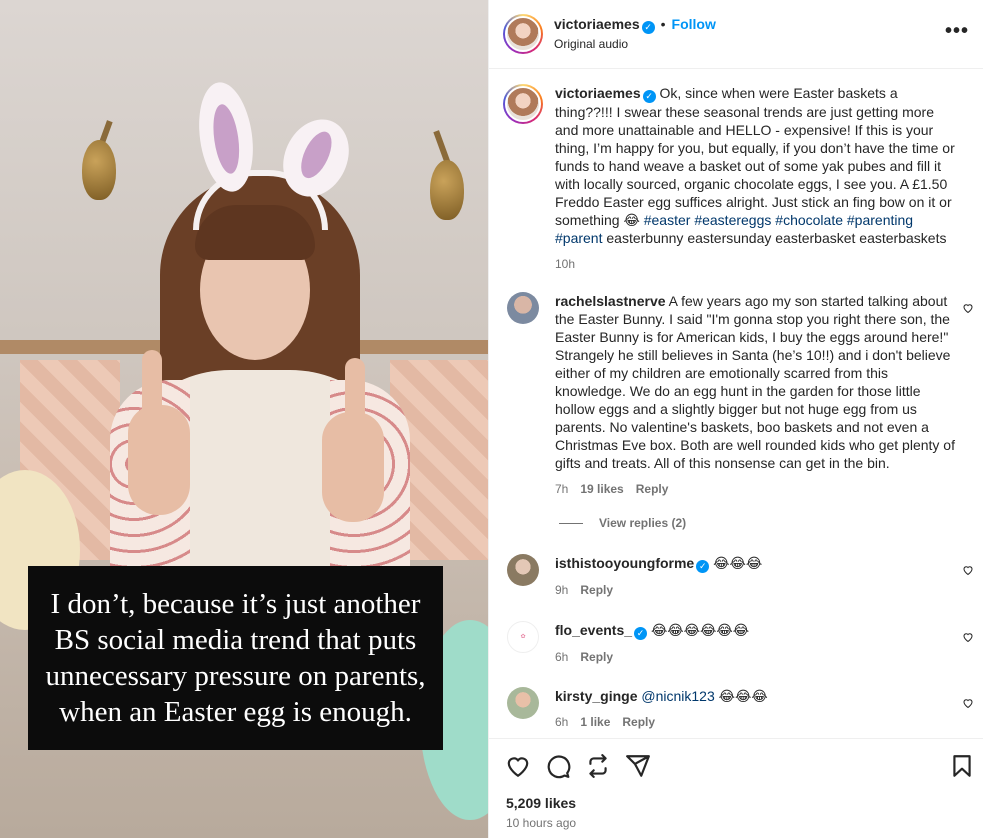  I want to click on comment-username: isthistooyoungforme, so click(624, 563).